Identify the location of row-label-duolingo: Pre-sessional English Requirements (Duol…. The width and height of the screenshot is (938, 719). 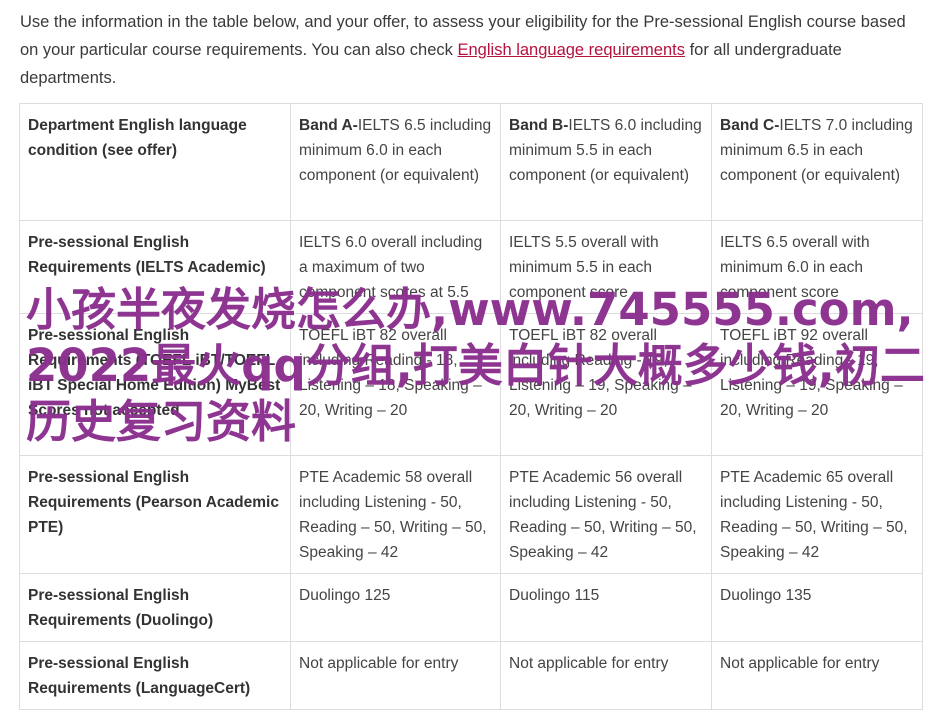
(155, 607).